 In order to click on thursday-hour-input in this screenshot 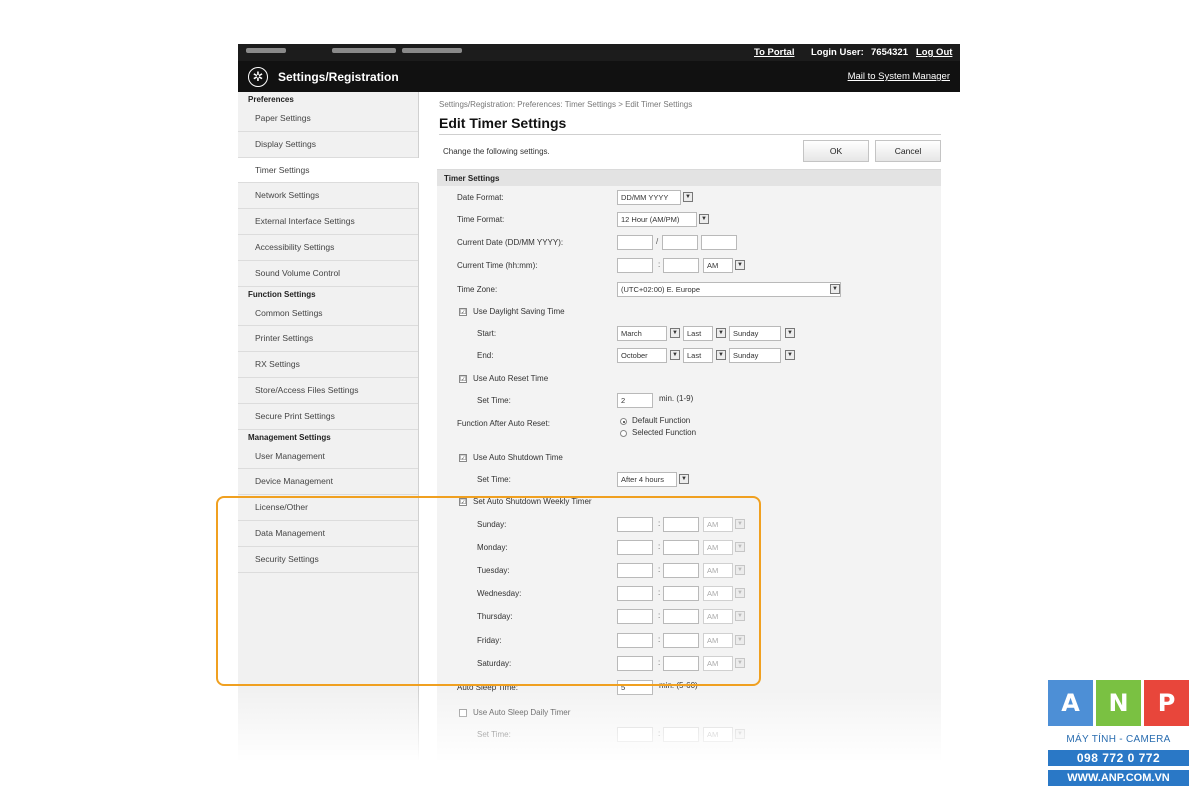, I will do `click(635, 616)`.